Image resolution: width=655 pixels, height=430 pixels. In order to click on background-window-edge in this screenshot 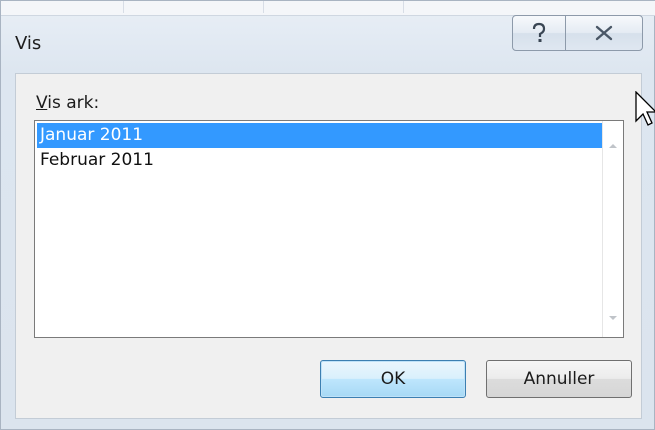, I will do `click(328, 8)`.